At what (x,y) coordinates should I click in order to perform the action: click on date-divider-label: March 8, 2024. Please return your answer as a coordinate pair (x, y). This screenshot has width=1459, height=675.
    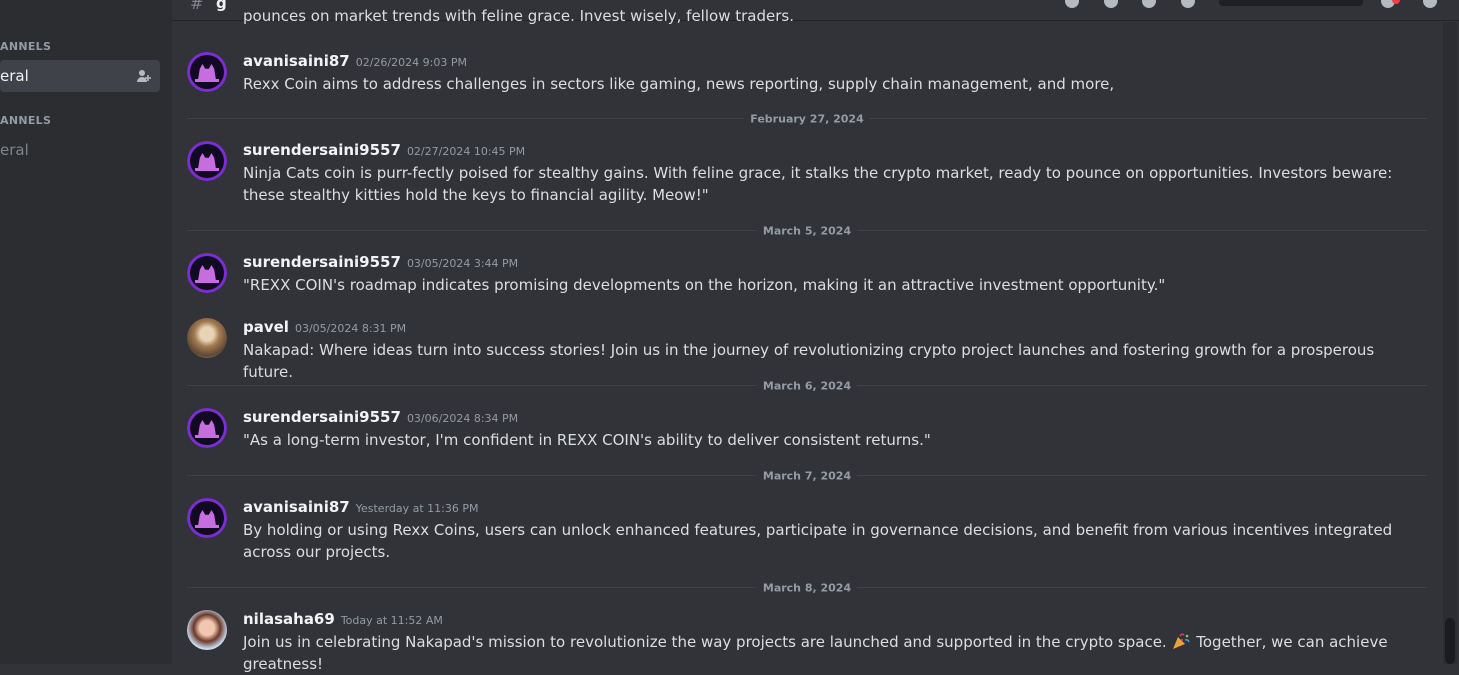
    Looking at the image, I should click on (807, 588).